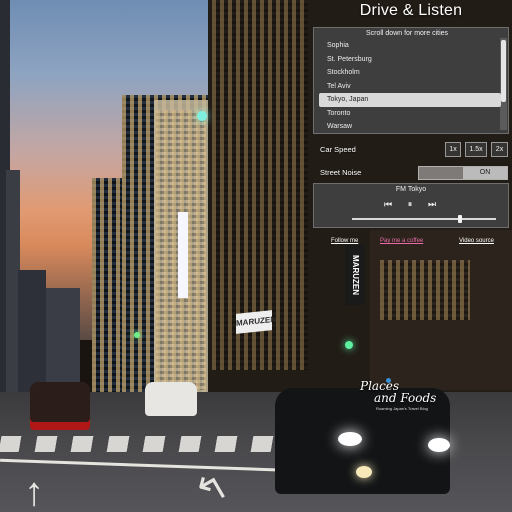 The image size is (512, 512). I want to click on follow-me-link: Follow me, so click(344, 241).